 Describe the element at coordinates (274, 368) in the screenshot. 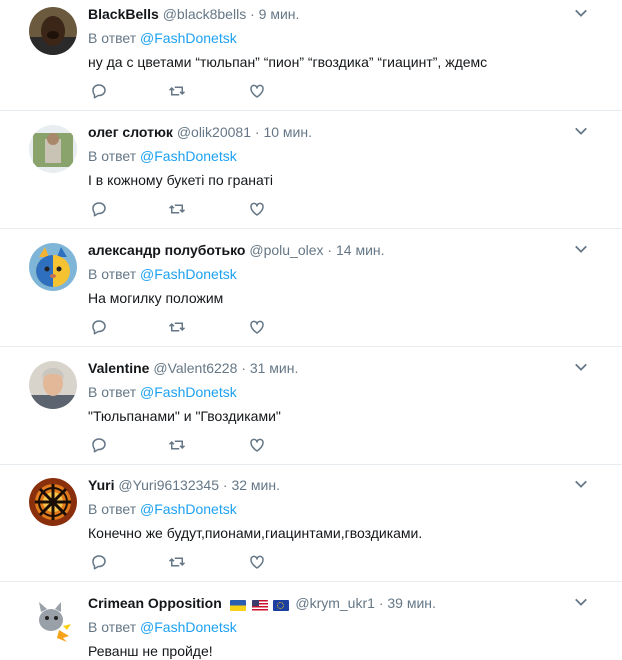

I see `timestamp: 31 мин.` at that location.